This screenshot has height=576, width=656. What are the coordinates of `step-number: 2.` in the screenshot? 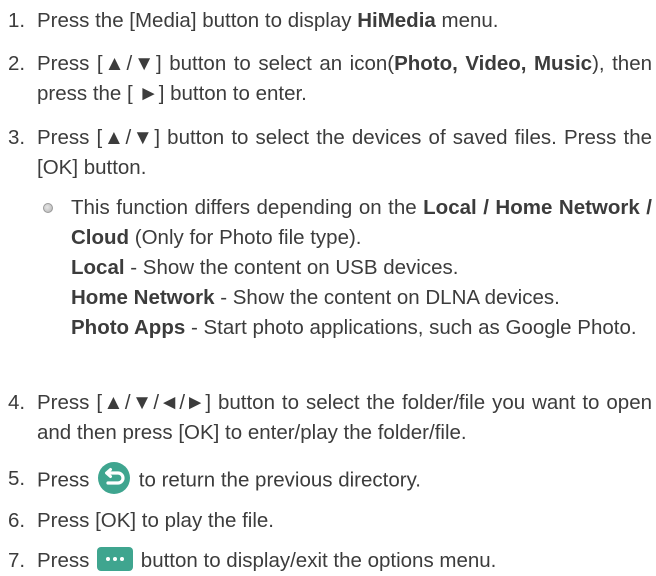 It's located at (17, 63).